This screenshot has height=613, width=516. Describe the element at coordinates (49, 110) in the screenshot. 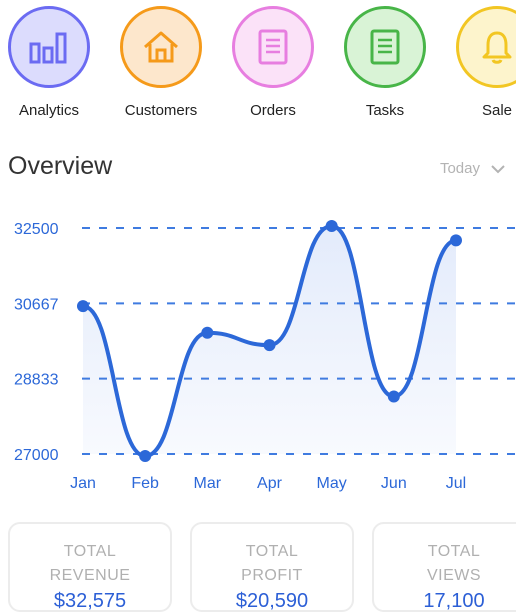

I see `category-label: Analytics` at that location.